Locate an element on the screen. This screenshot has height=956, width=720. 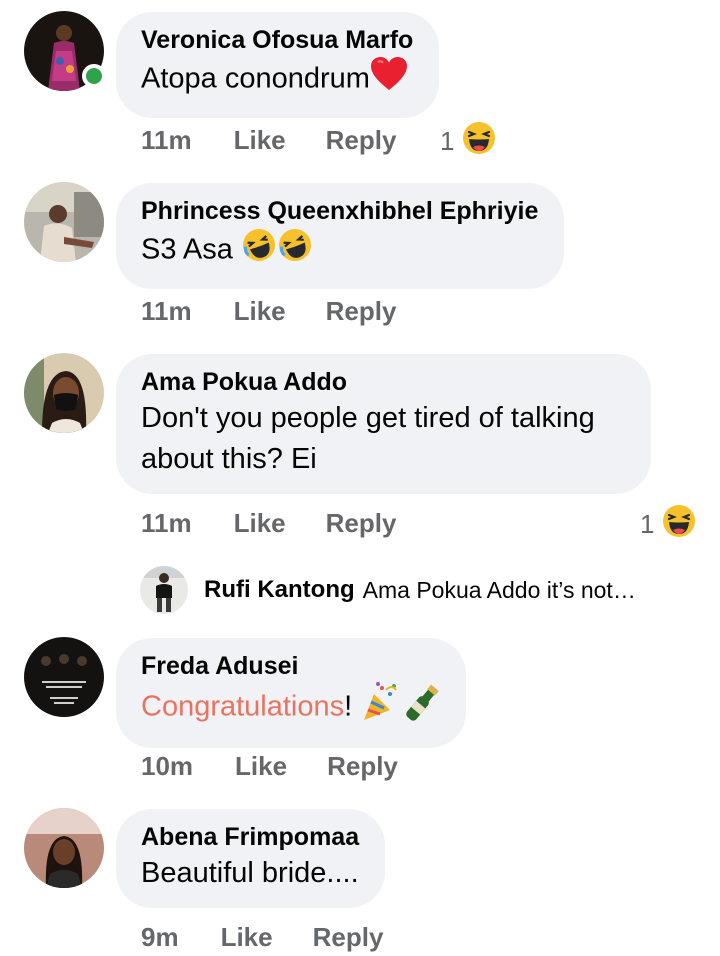
party-popper-and-champagne-icon is located at coordinates (400, 708).